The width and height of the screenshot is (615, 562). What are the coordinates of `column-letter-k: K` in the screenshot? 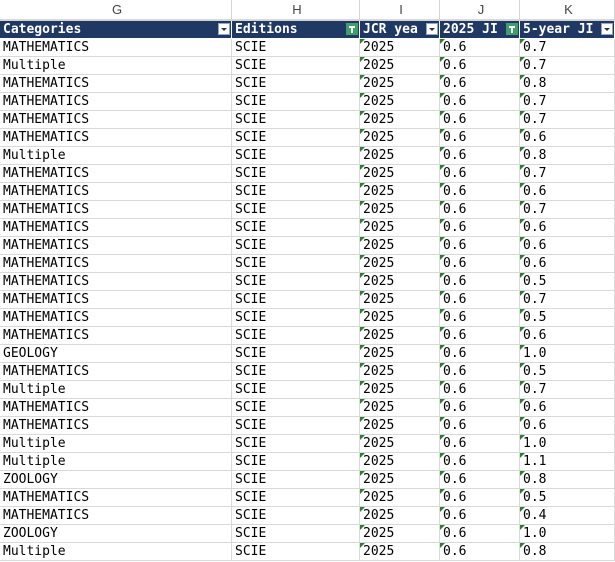 It's located at (567, 10).